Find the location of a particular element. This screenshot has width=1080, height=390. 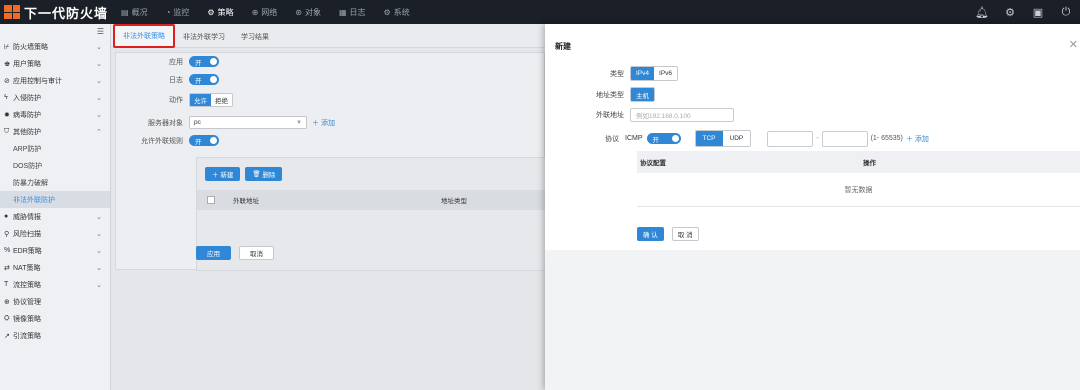

sidebar-subitem-bruteforce: 防暴力破解 is located at coordinates (55, 182).